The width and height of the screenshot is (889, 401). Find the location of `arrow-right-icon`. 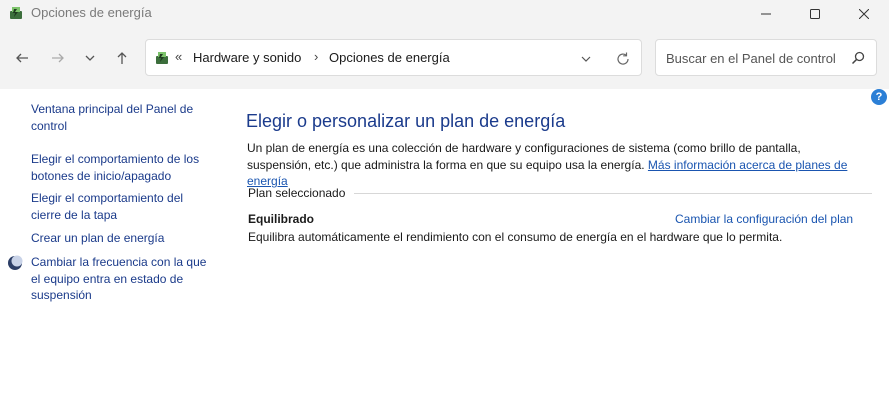

arrow-right-icon is located at coordinates (58, 58).